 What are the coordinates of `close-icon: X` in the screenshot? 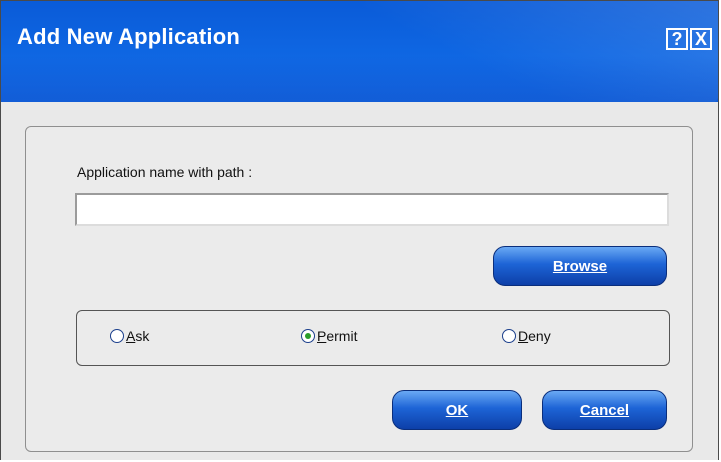 It's located at (700, 39).